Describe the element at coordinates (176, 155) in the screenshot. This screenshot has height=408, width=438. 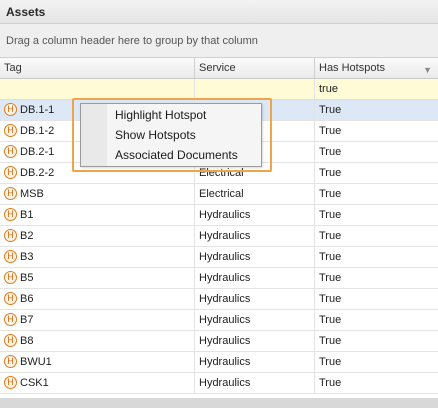
I see `menu-item-associated-documents: Associated Documents` at that location.